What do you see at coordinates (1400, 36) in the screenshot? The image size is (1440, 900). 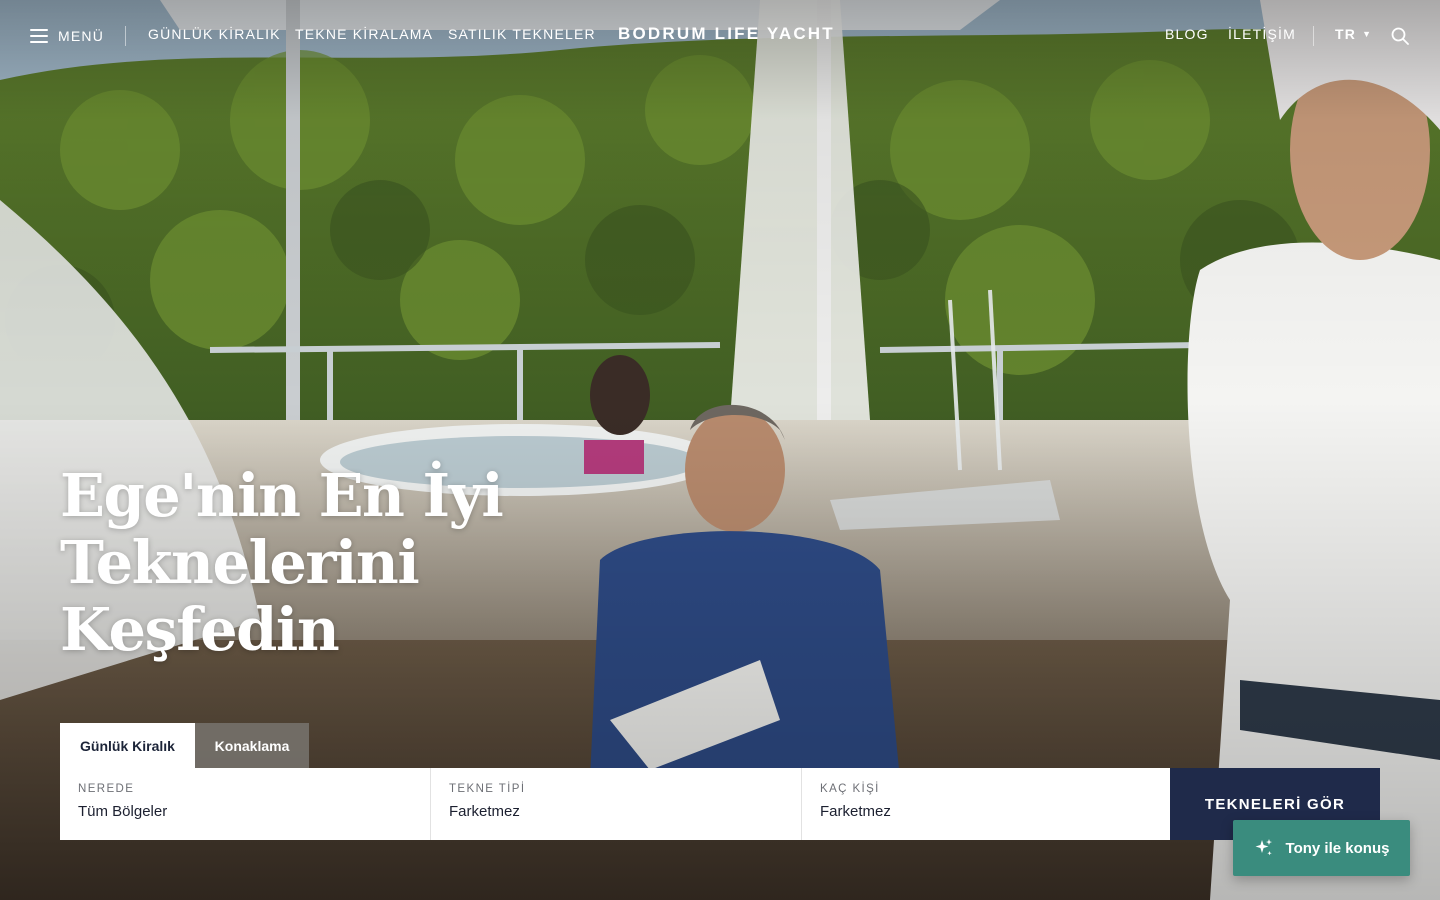 I see `search-icon` at bounding box center [1400, 36].